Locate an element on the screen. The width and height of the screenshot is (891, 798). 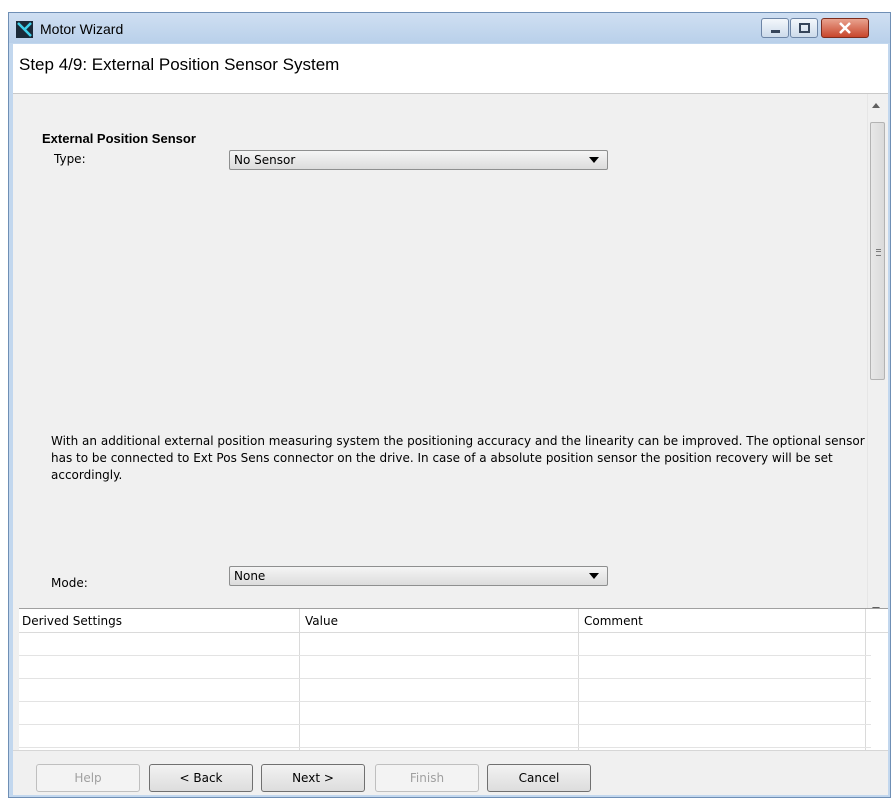
maximize-icon is located at coordinates (804, 28).